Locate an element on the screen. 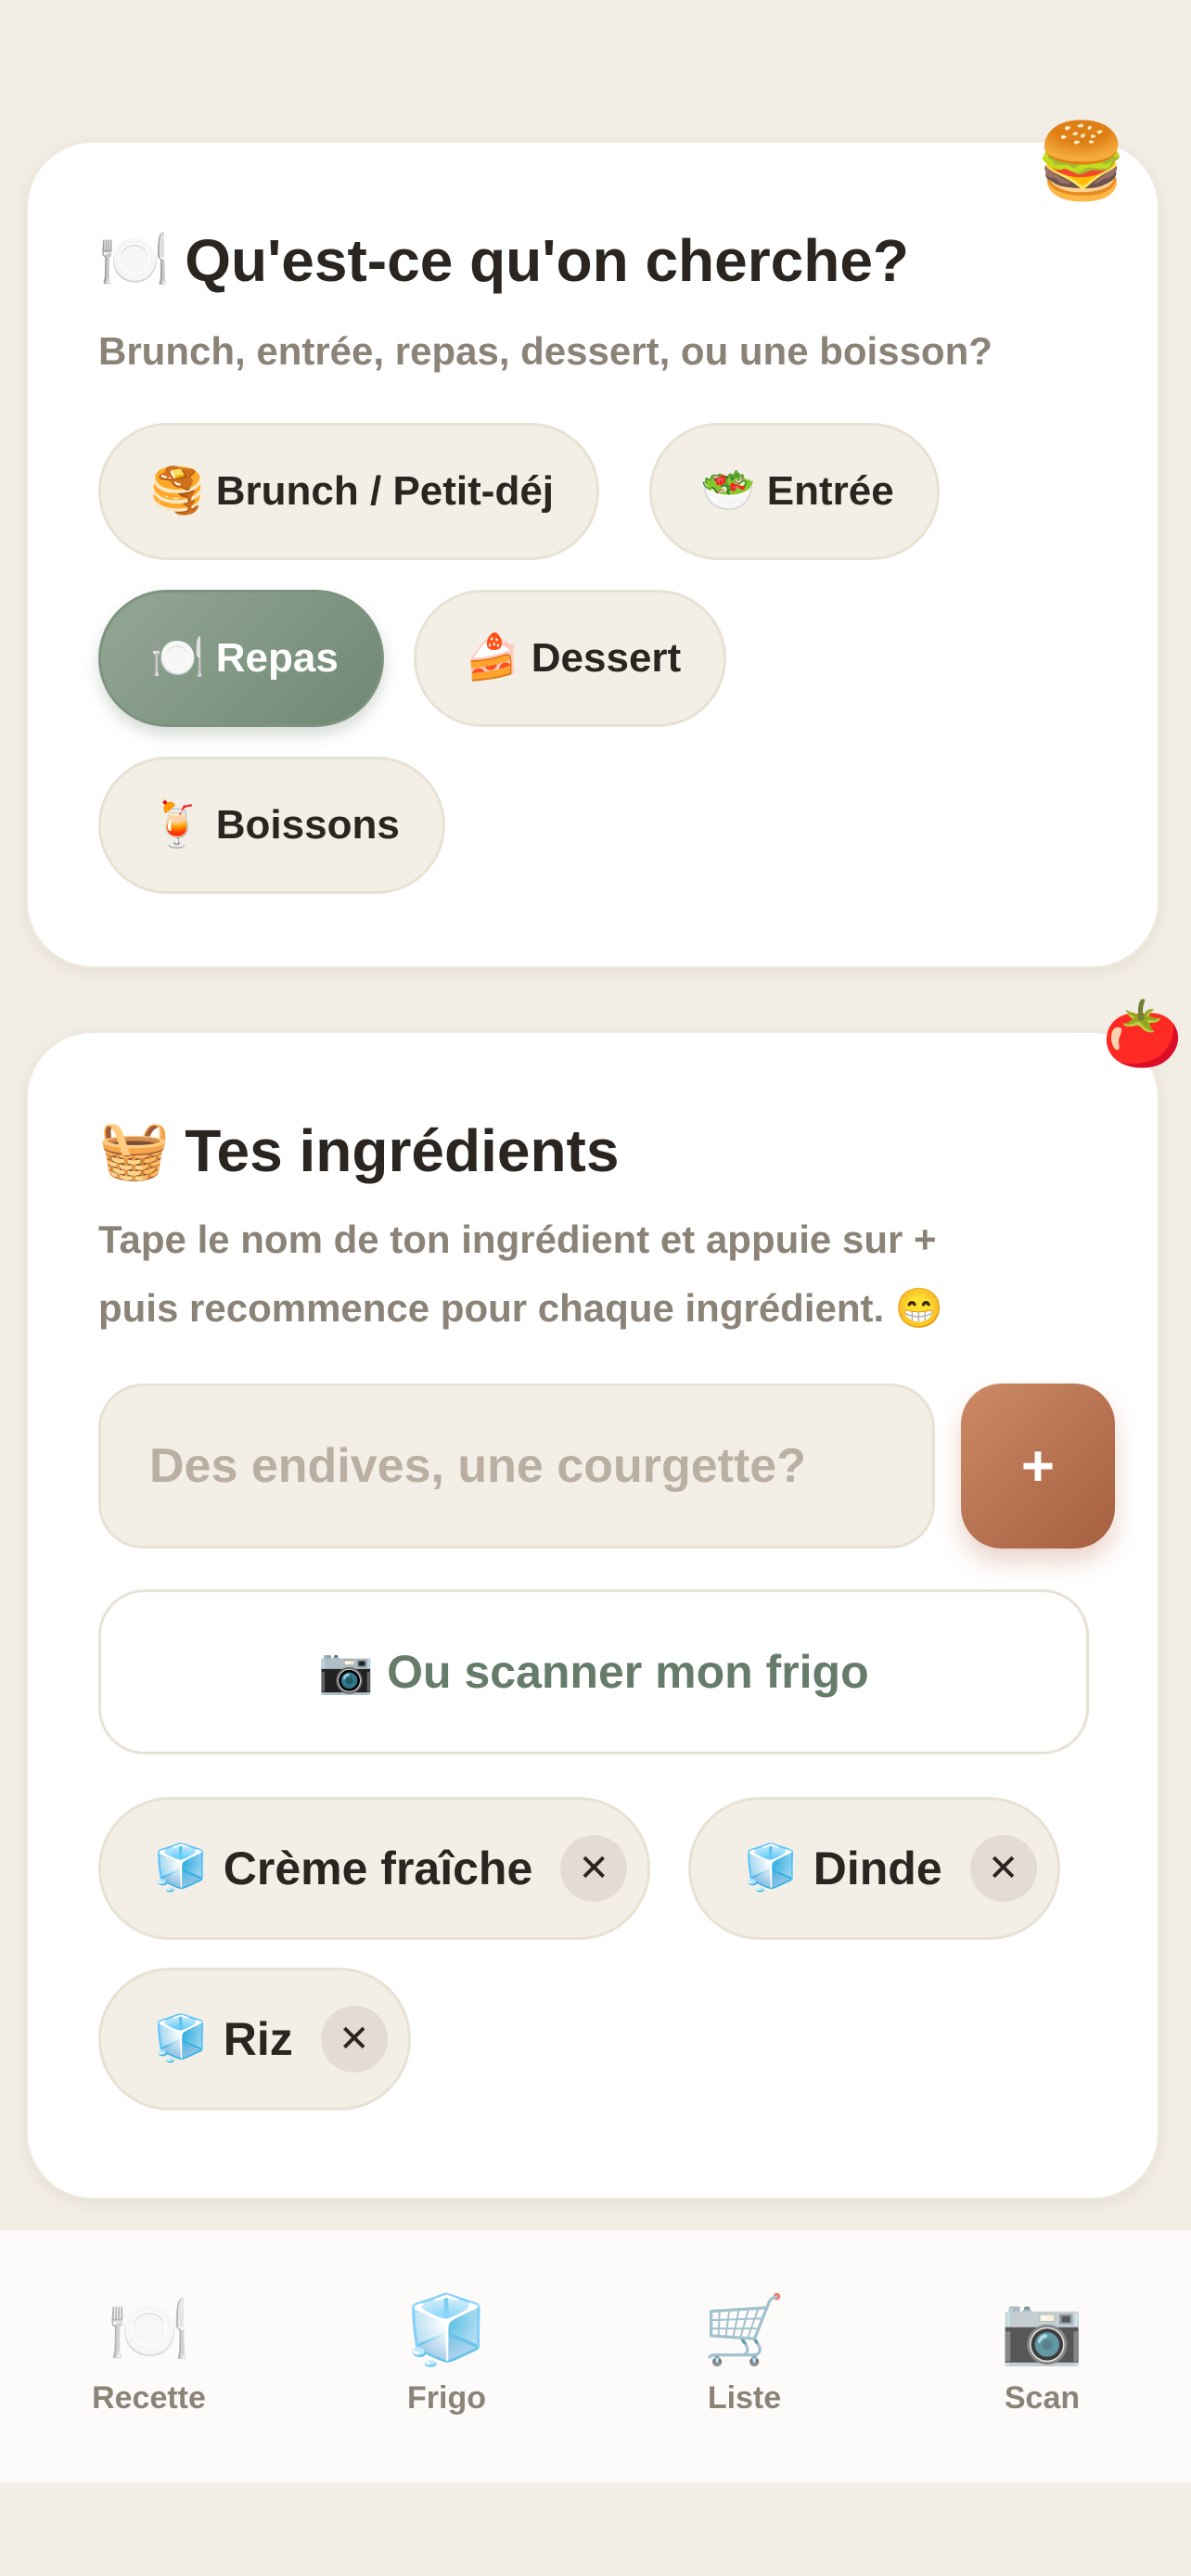 This screenshot has height=2576, width=1191. chip-boissons: 🍹 Boissons is located at coordinates (271, 826).